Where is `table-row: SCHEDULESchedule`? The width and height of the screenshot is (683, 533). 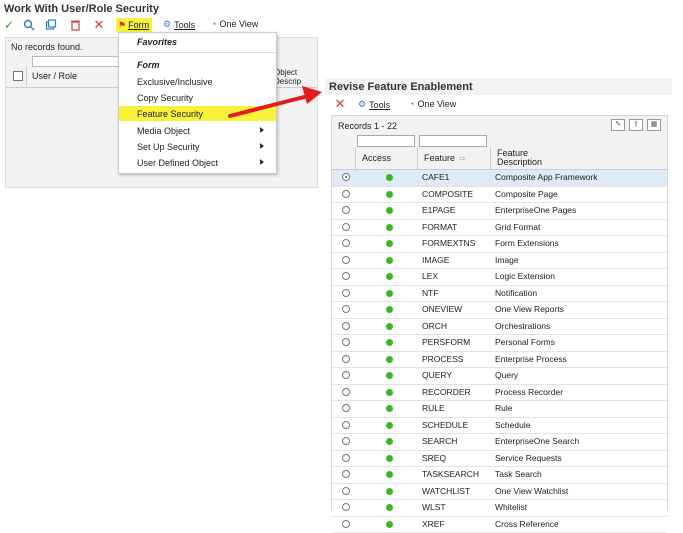 table-row: SCHEDULESchedule is located at coordinates (499, 426).